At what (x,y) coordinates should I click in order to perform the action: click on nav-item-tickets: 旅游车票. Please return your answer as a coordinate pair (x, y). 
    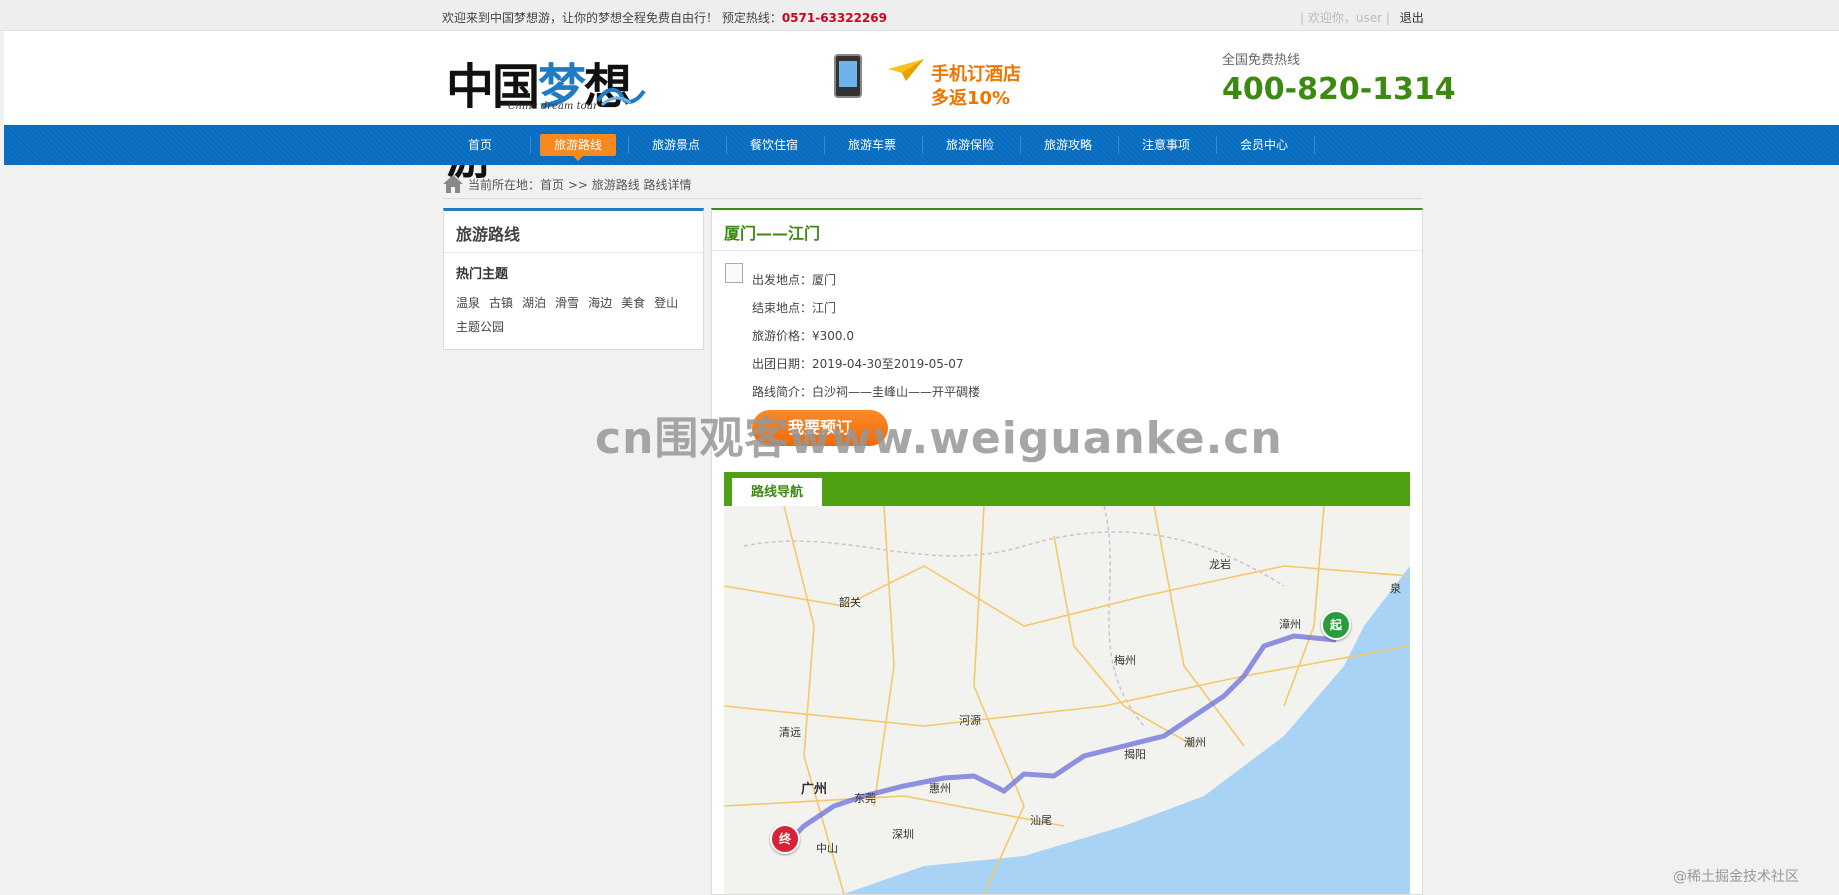
    Looking at the image, I should click on (872, 145).